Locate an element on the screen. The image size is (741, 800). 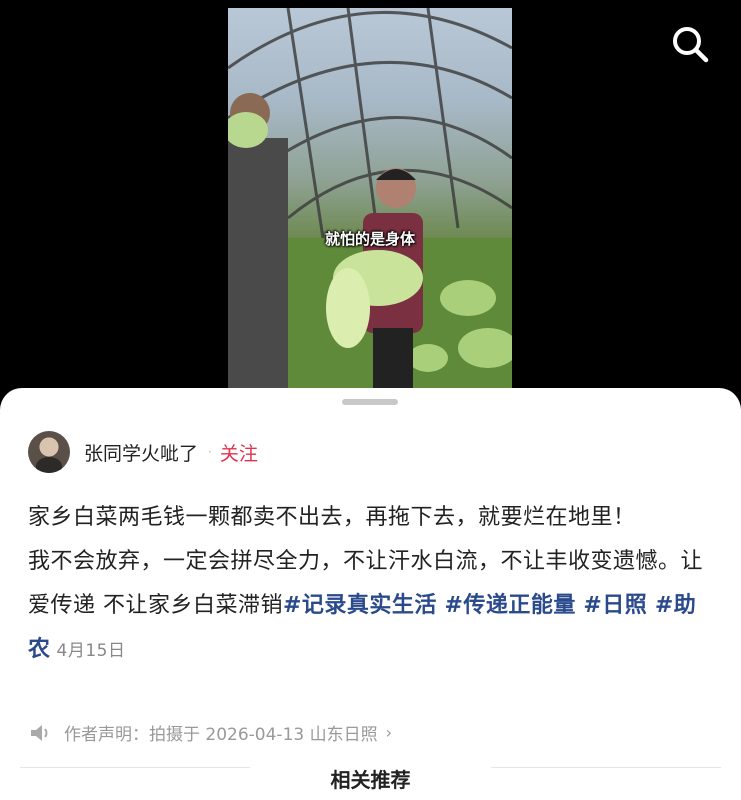
search-button is located at coordinates (690, 44).